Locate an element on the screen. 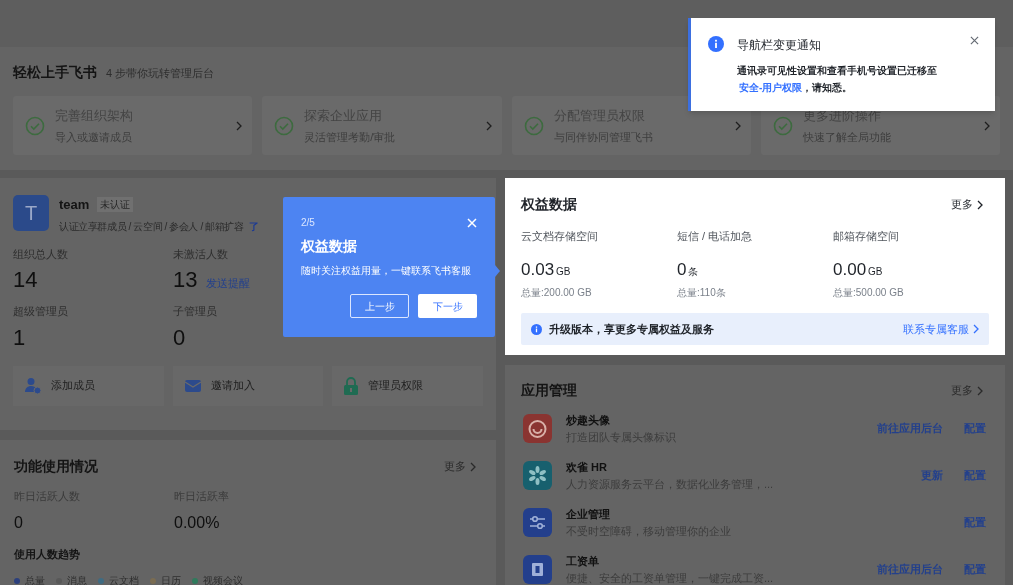 This screenshot has height=585, width=1013. more-link: 更多 is located at coordinates (967, 204).